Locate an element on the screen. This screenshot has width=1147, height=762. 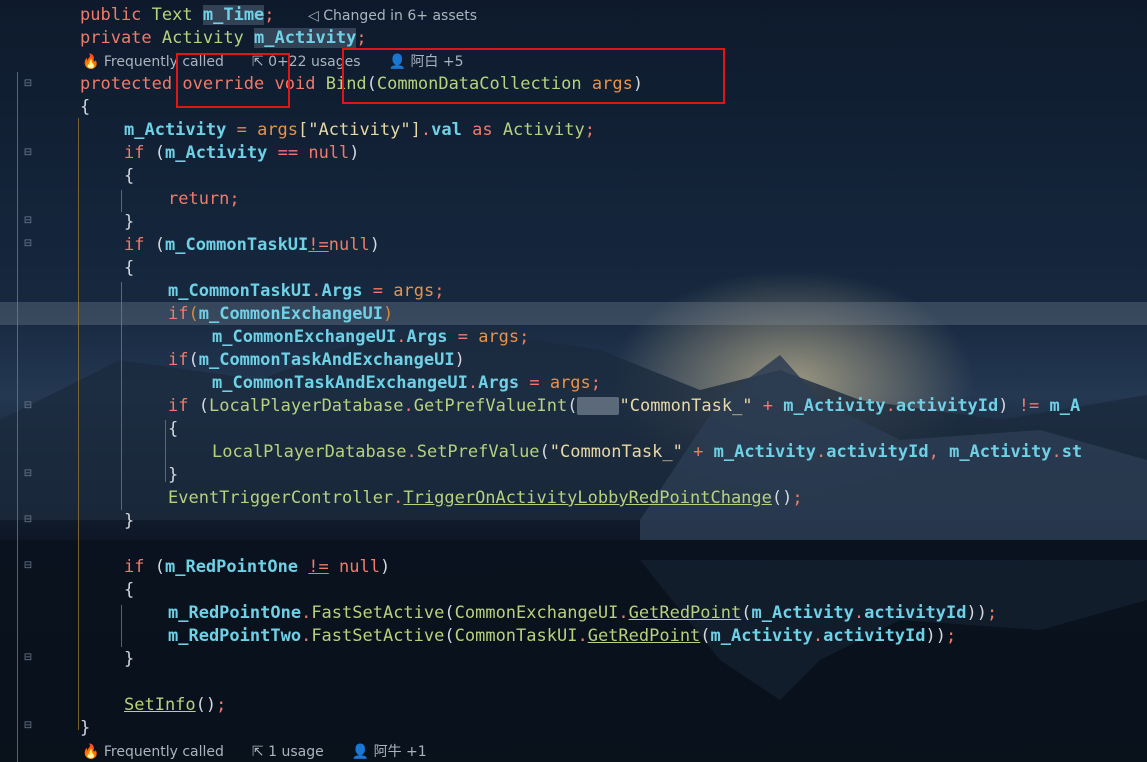
usages-link: ⇱ 1 usage is located at coordinates (295, 752).